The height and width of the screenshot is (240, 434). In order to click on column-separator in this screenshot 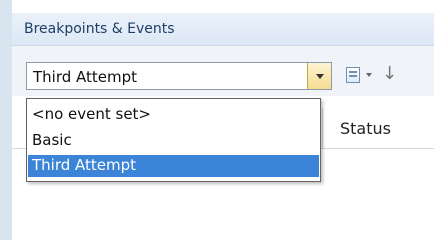, I will do `click(322, 128)`.